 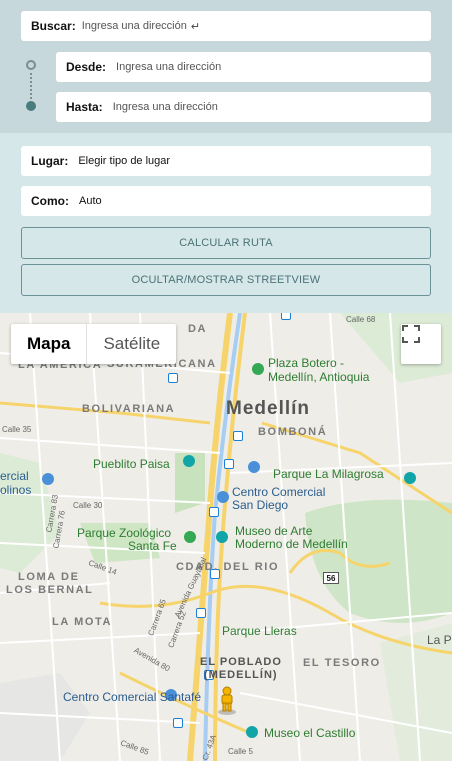 I want to click on map-label: EL TESORO, so click(x=342, y=663).